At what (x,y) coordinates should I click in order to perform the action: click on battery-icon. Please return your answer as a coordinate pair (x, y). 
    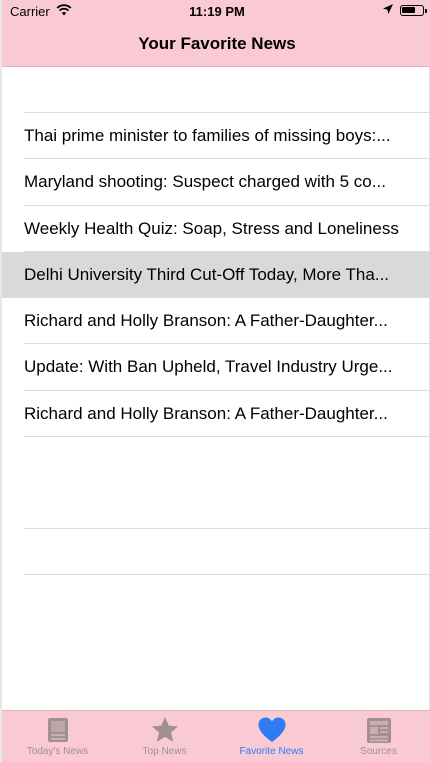
    Looking at the image, I should click on (413, 10).